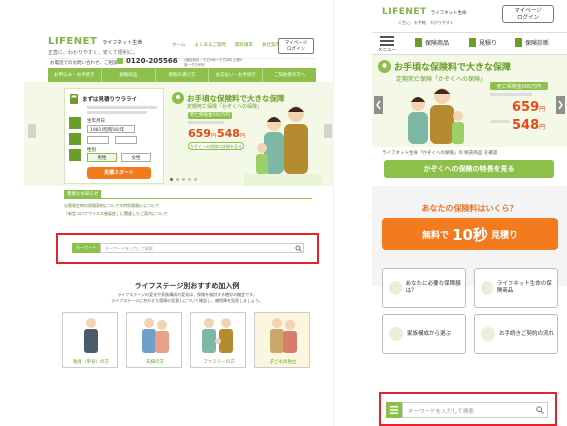 The image size is (567, 426). Describe the element at coordinates (296, 46) in the screenshot. I see `mypage-login-button: マイページ ログイン` at that location.